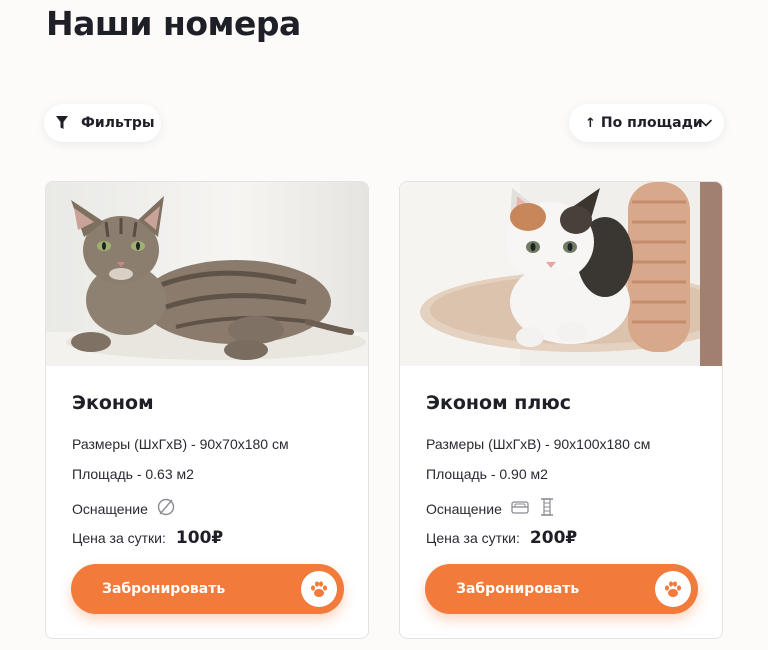 This screenshot has height=650, width=768. I want to click on page-title: Наши номера, so click(173, 23).